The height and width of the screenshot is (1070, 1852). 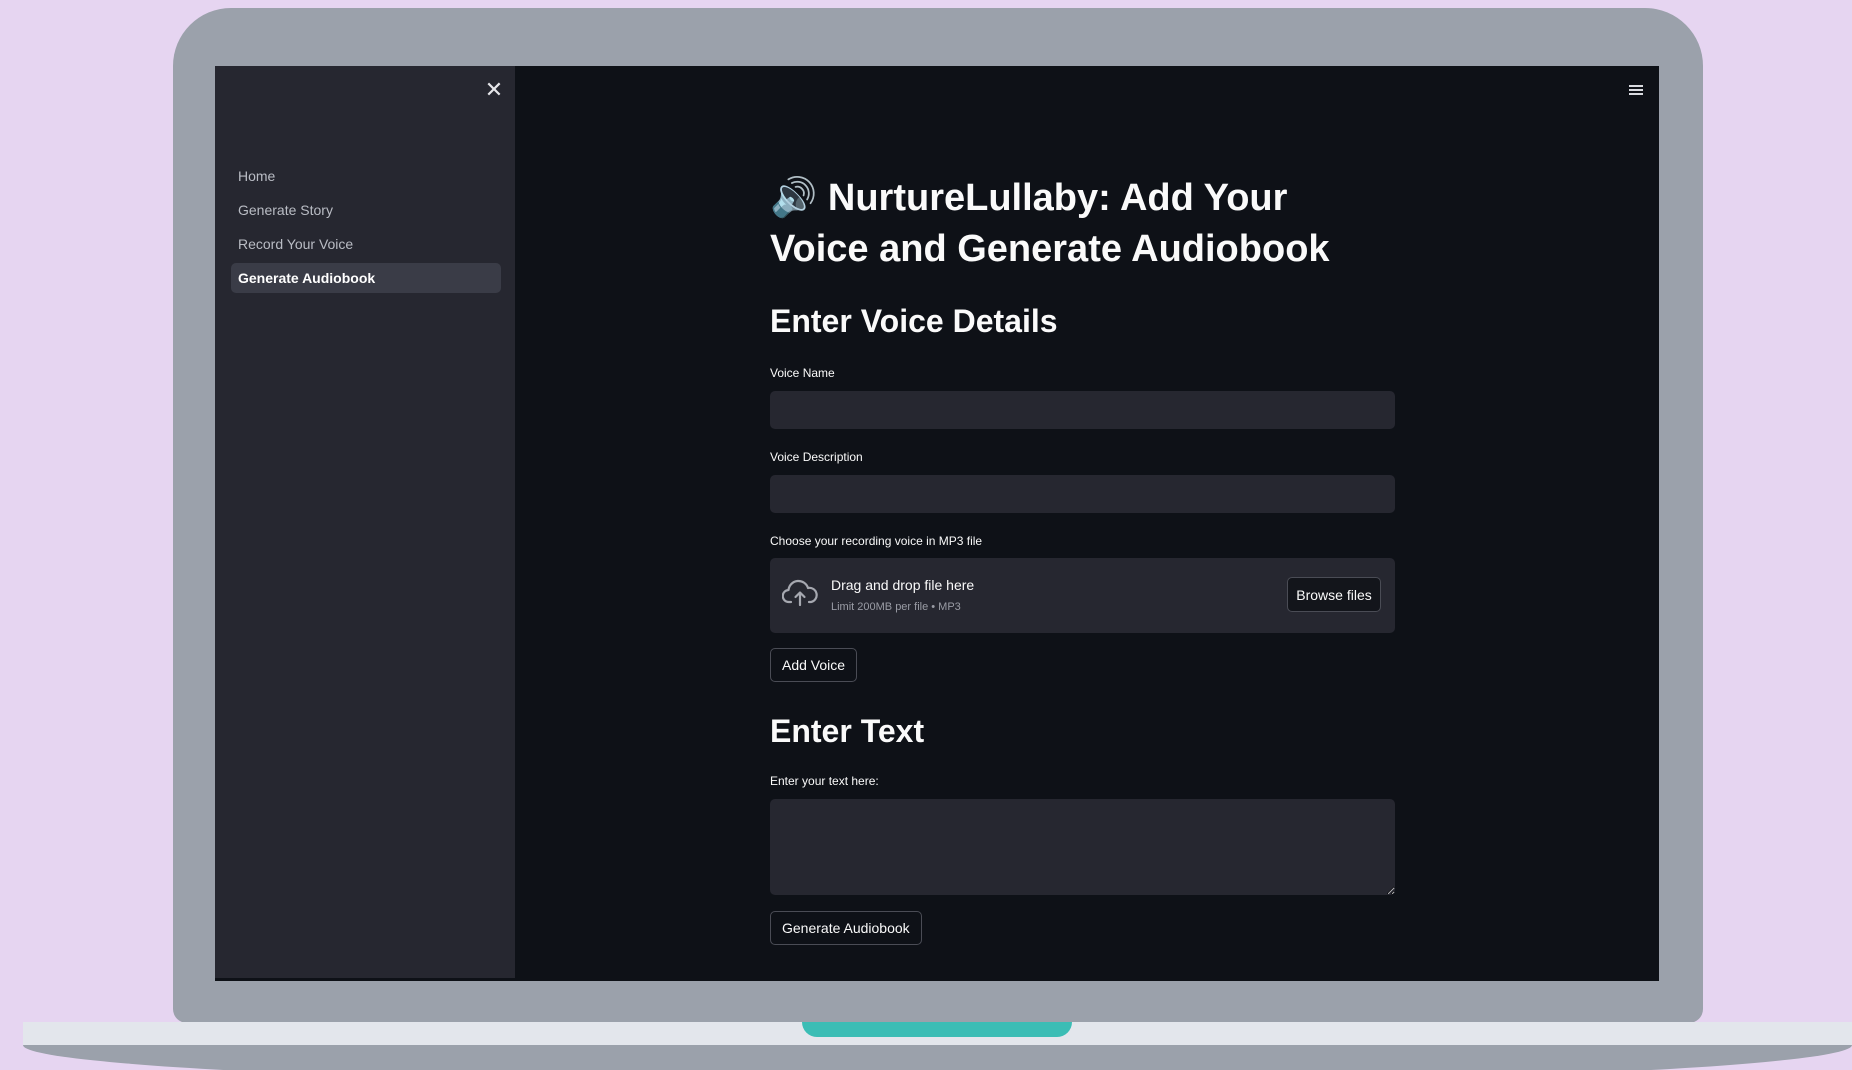 I want to click on generate-audiobook-button: Generate Audiobook, so click(x=846, y=928).